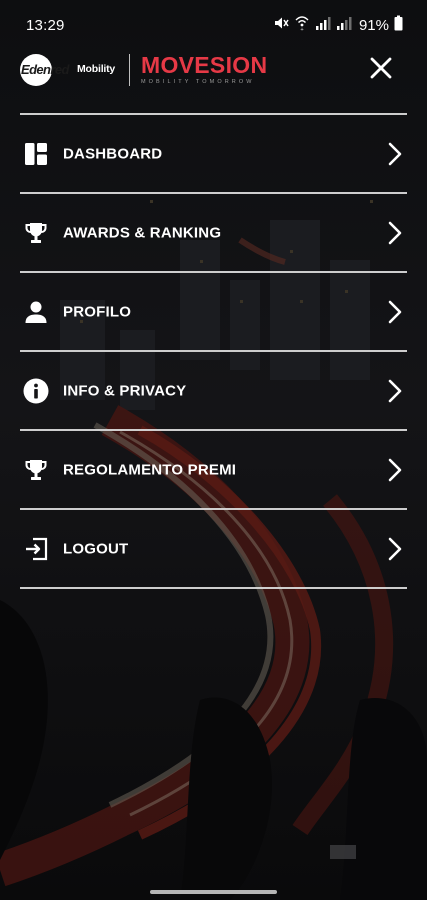 The height and width of the screenshot is (900, 427). I want to click on info-icon, so click(36, 391).